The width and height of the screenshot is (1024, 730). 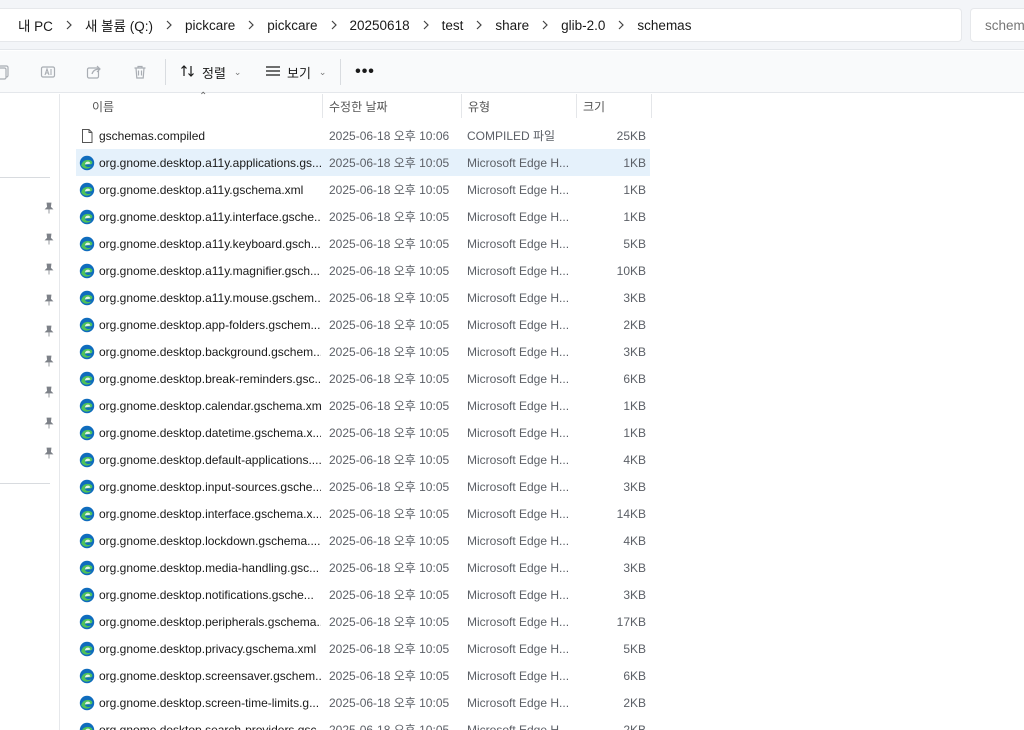 I want to click on file-modified-date: 2025-06-18 오후 10:06, so click(x=389, y=136).